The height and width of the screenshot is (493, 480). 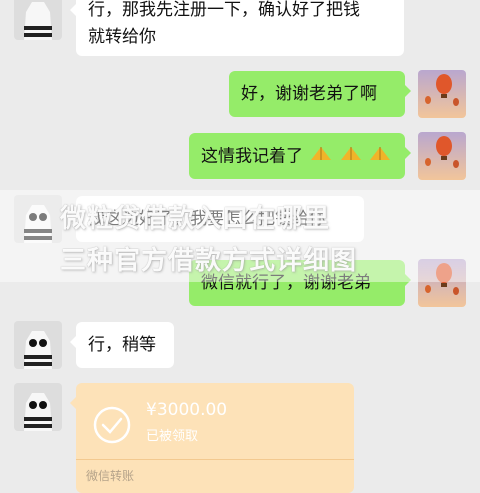 What do you see at coordinates (224, 10) in the screenshot?
I see `message-text: 行，那我先注册一下，确认好了把钱` at bounding box center [224, 10].